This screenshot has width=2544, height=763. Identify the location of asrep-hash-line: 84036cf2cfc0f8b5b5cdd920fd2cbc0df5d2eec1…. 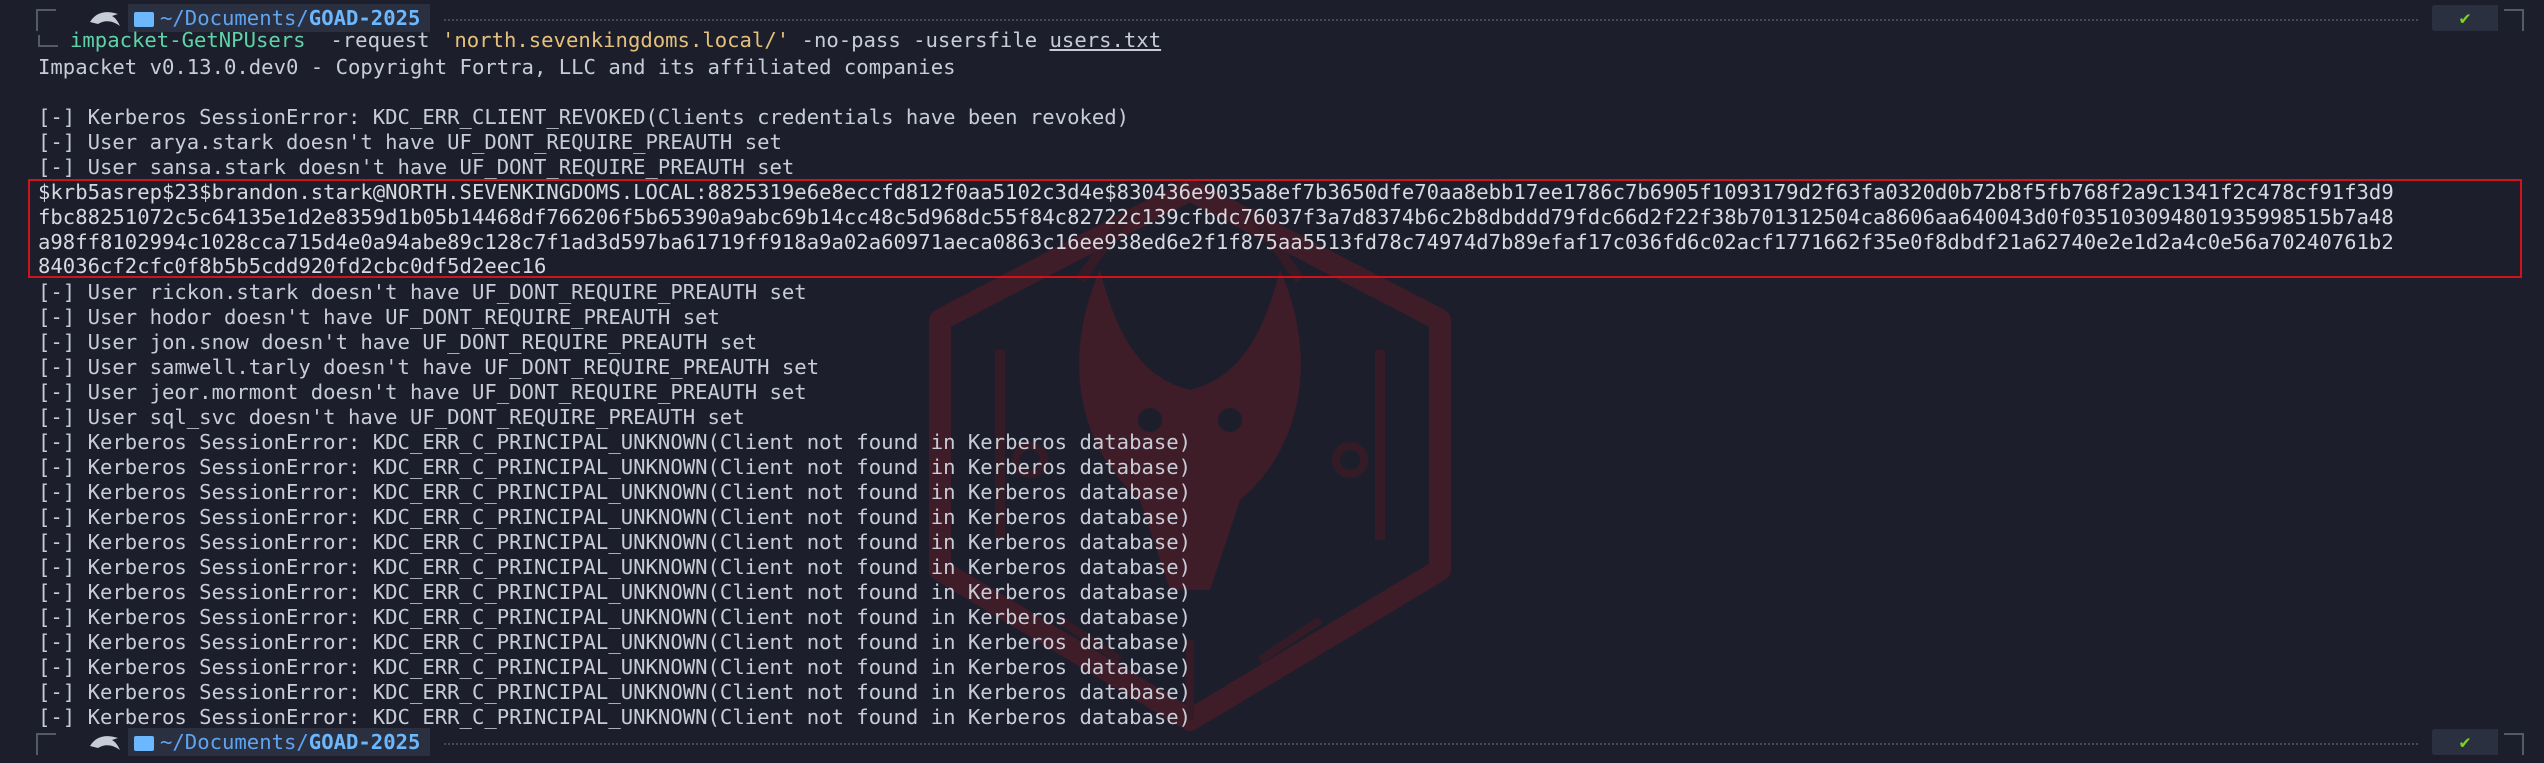
(292, 266).